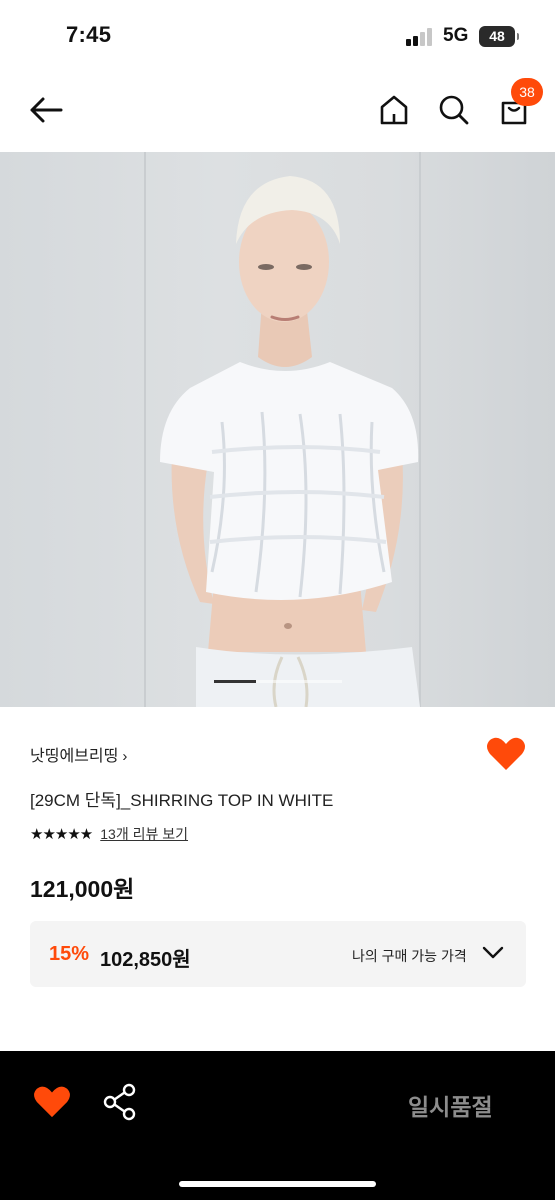  Describe the element at coordinates (527, 92) in the screenshot. I see `cart-count-badge: 38` at that location.